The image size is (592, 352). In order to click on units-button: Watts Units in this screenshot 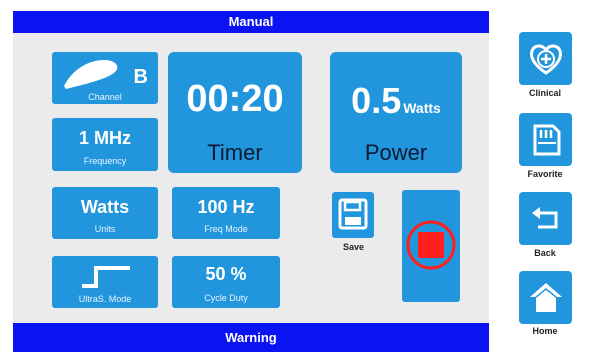, I will do `click(105, 213)`.